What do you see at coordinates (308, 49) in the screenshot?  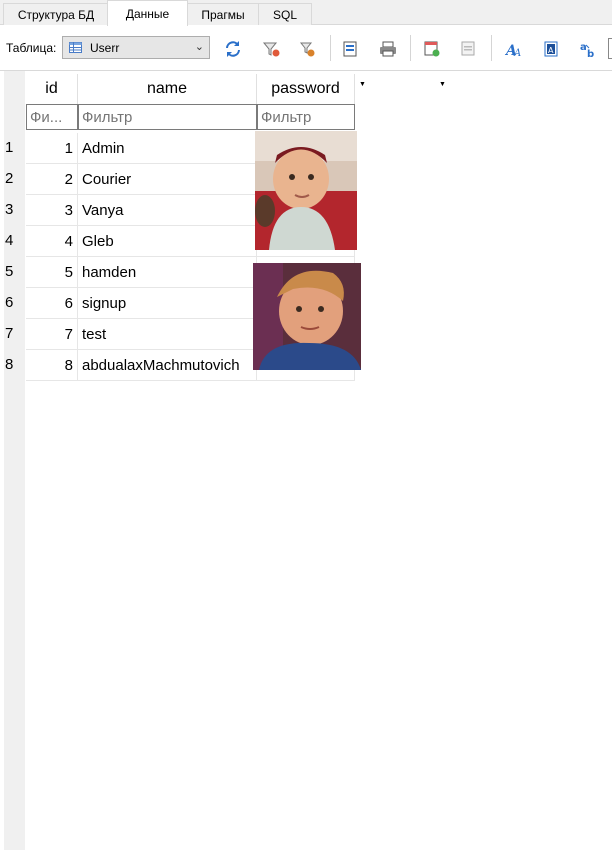 I see `save-filter-icon` at bounding box center [308, 49].